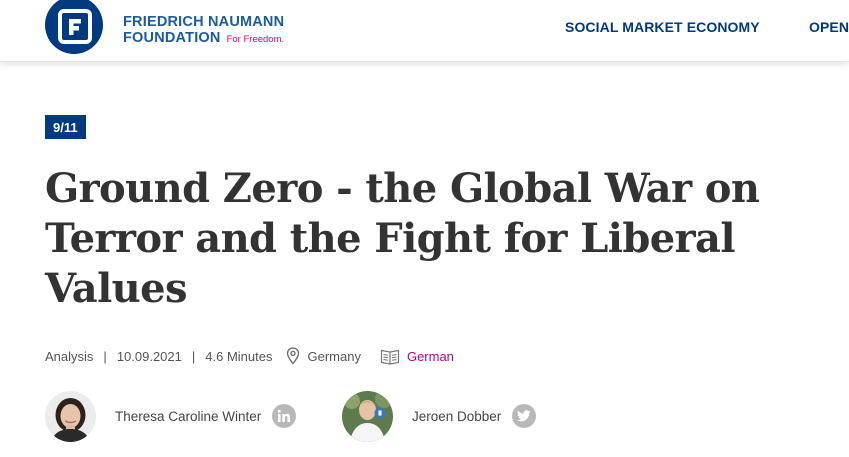 This screenshot has height=457, width=849. I want to click on author-name: Jeroen Dobber, so click(456, 416).